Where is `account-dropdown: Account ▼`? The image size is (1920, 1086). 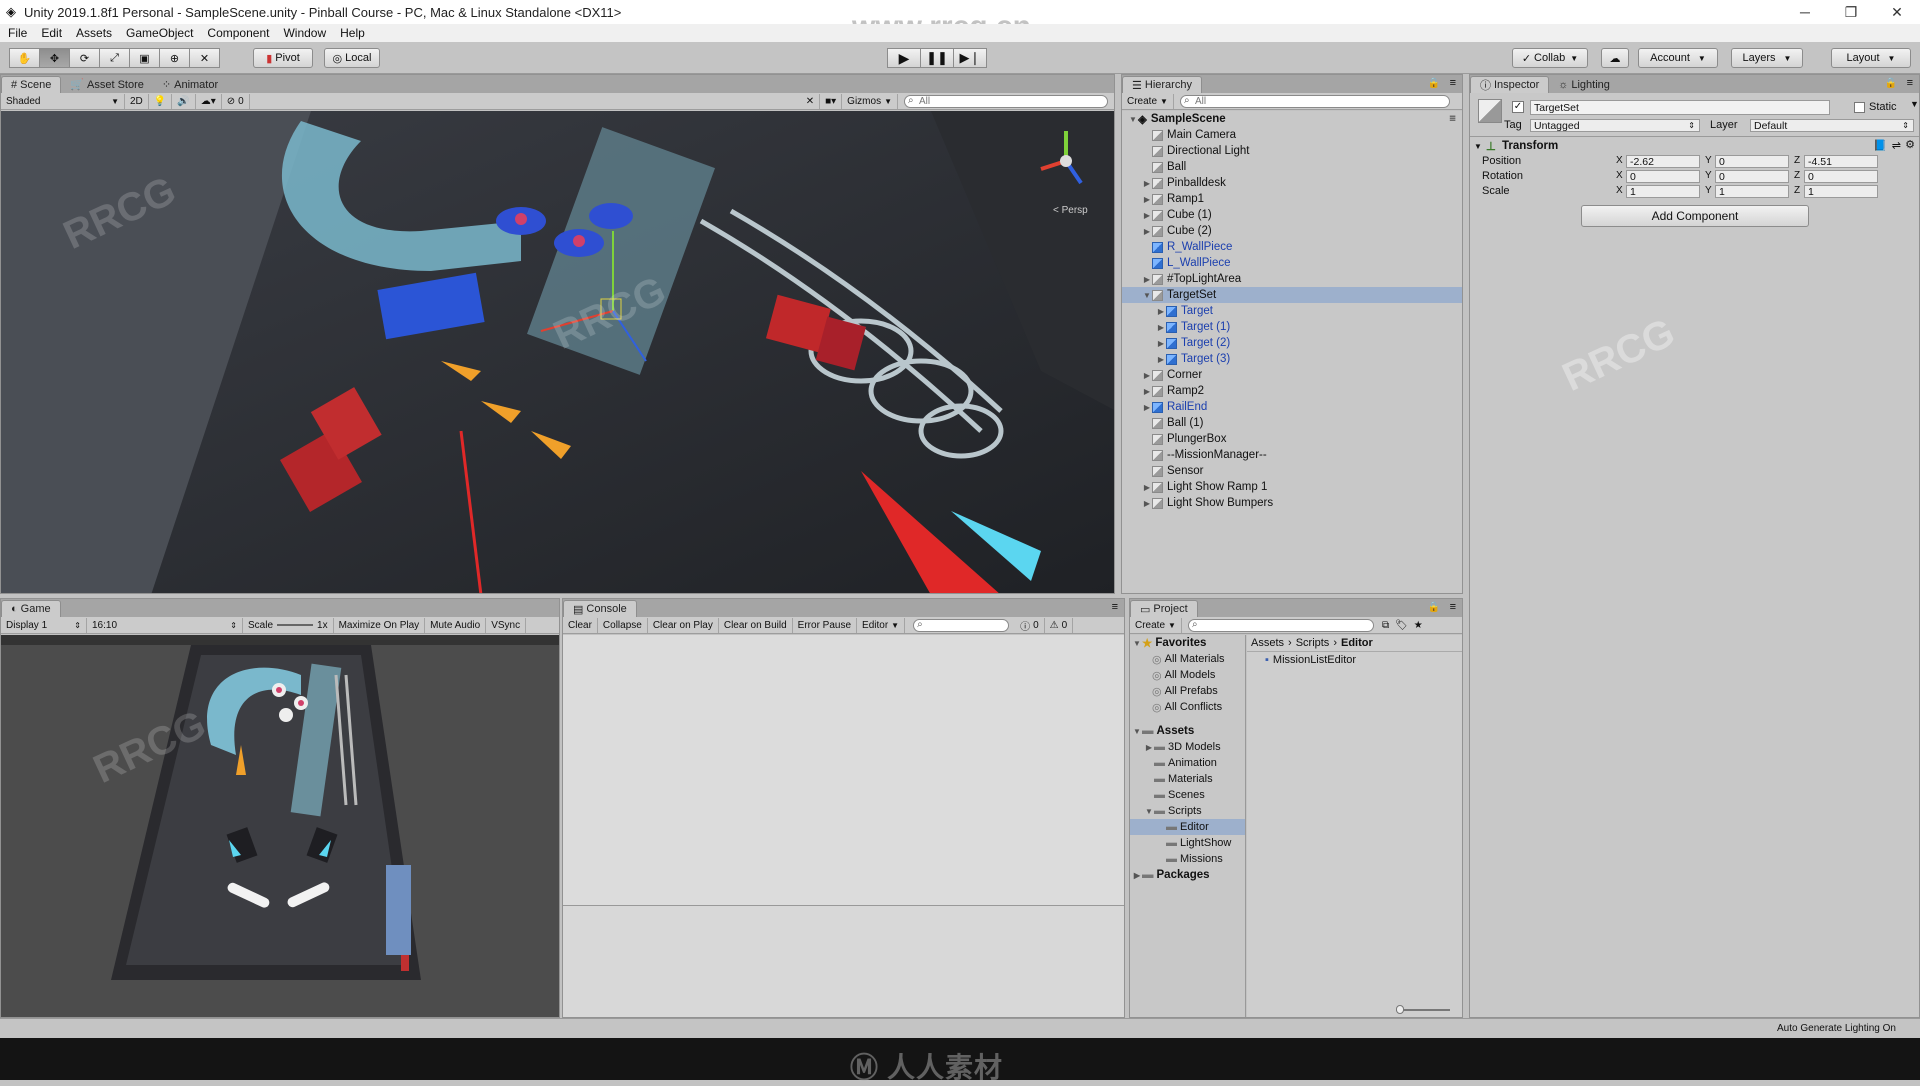 account-dropdown: Account ▼ is located at coordinates (1678, 58).